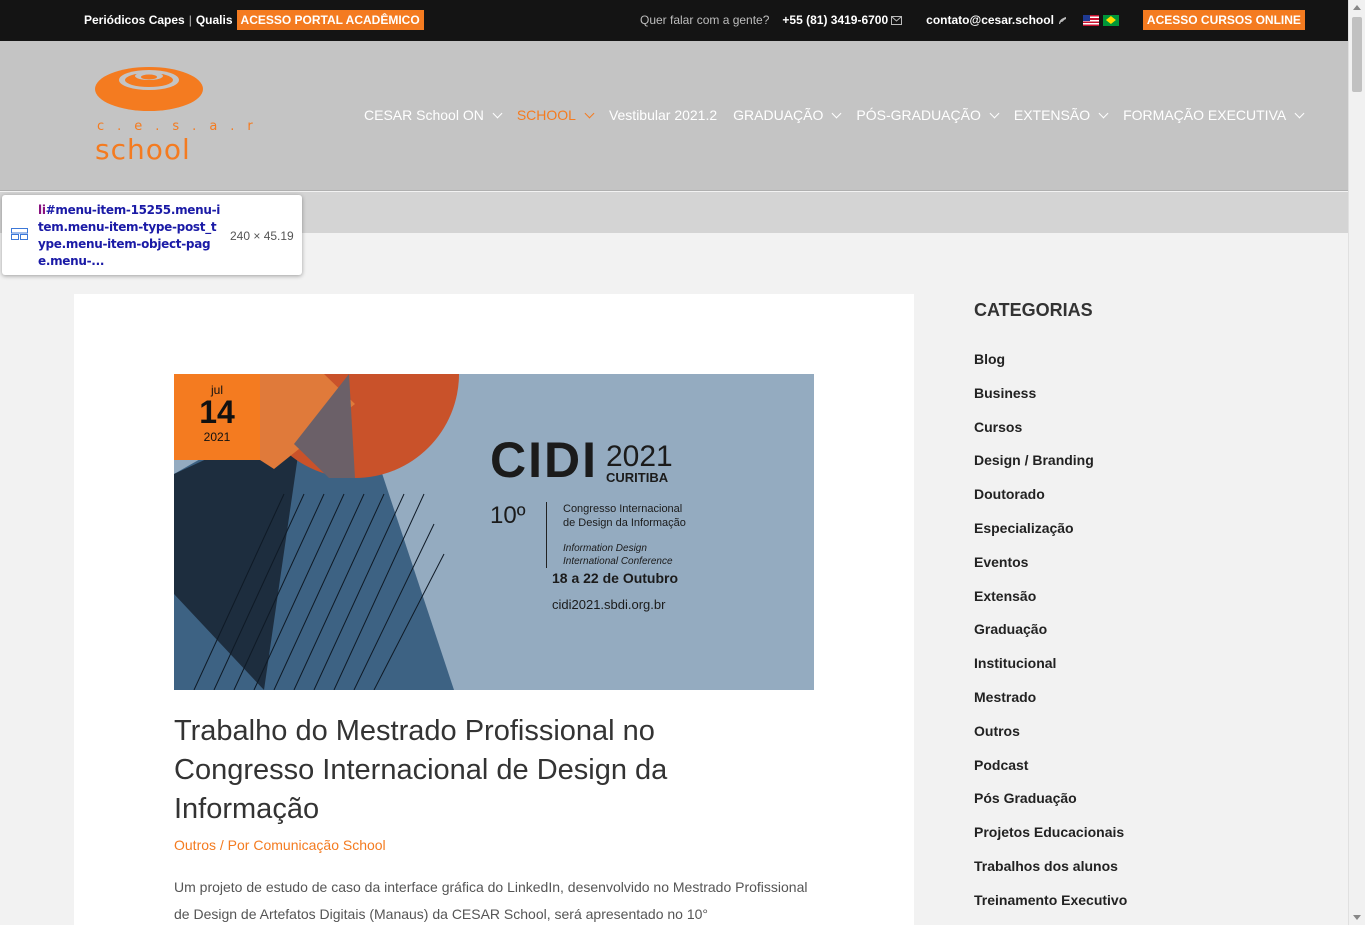  Describe the element at coordinates (605, 548) in the screenshot. I see `banner-line3: Information Design` at that location.